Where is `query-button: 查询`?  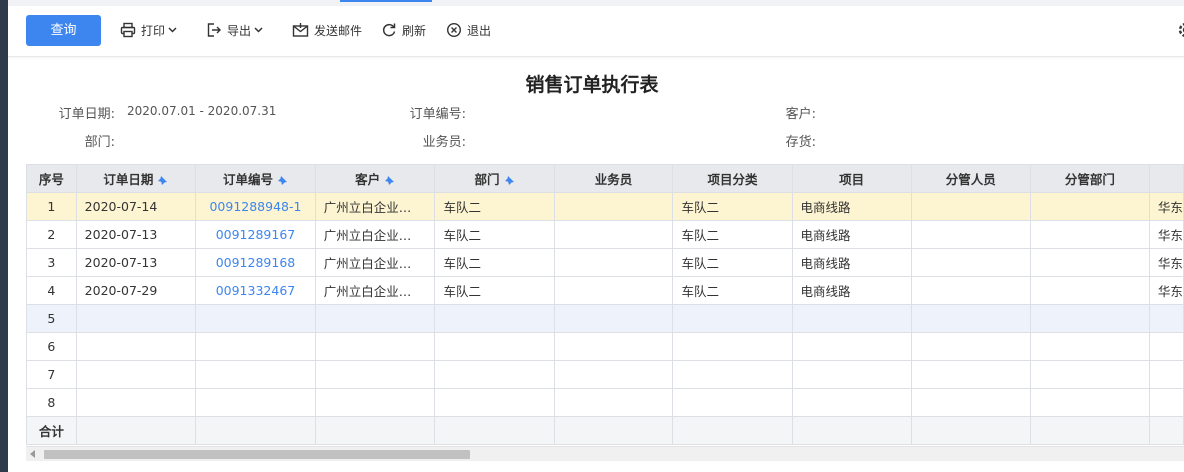 query-button: 查询 is located at coordinates (63, 30).